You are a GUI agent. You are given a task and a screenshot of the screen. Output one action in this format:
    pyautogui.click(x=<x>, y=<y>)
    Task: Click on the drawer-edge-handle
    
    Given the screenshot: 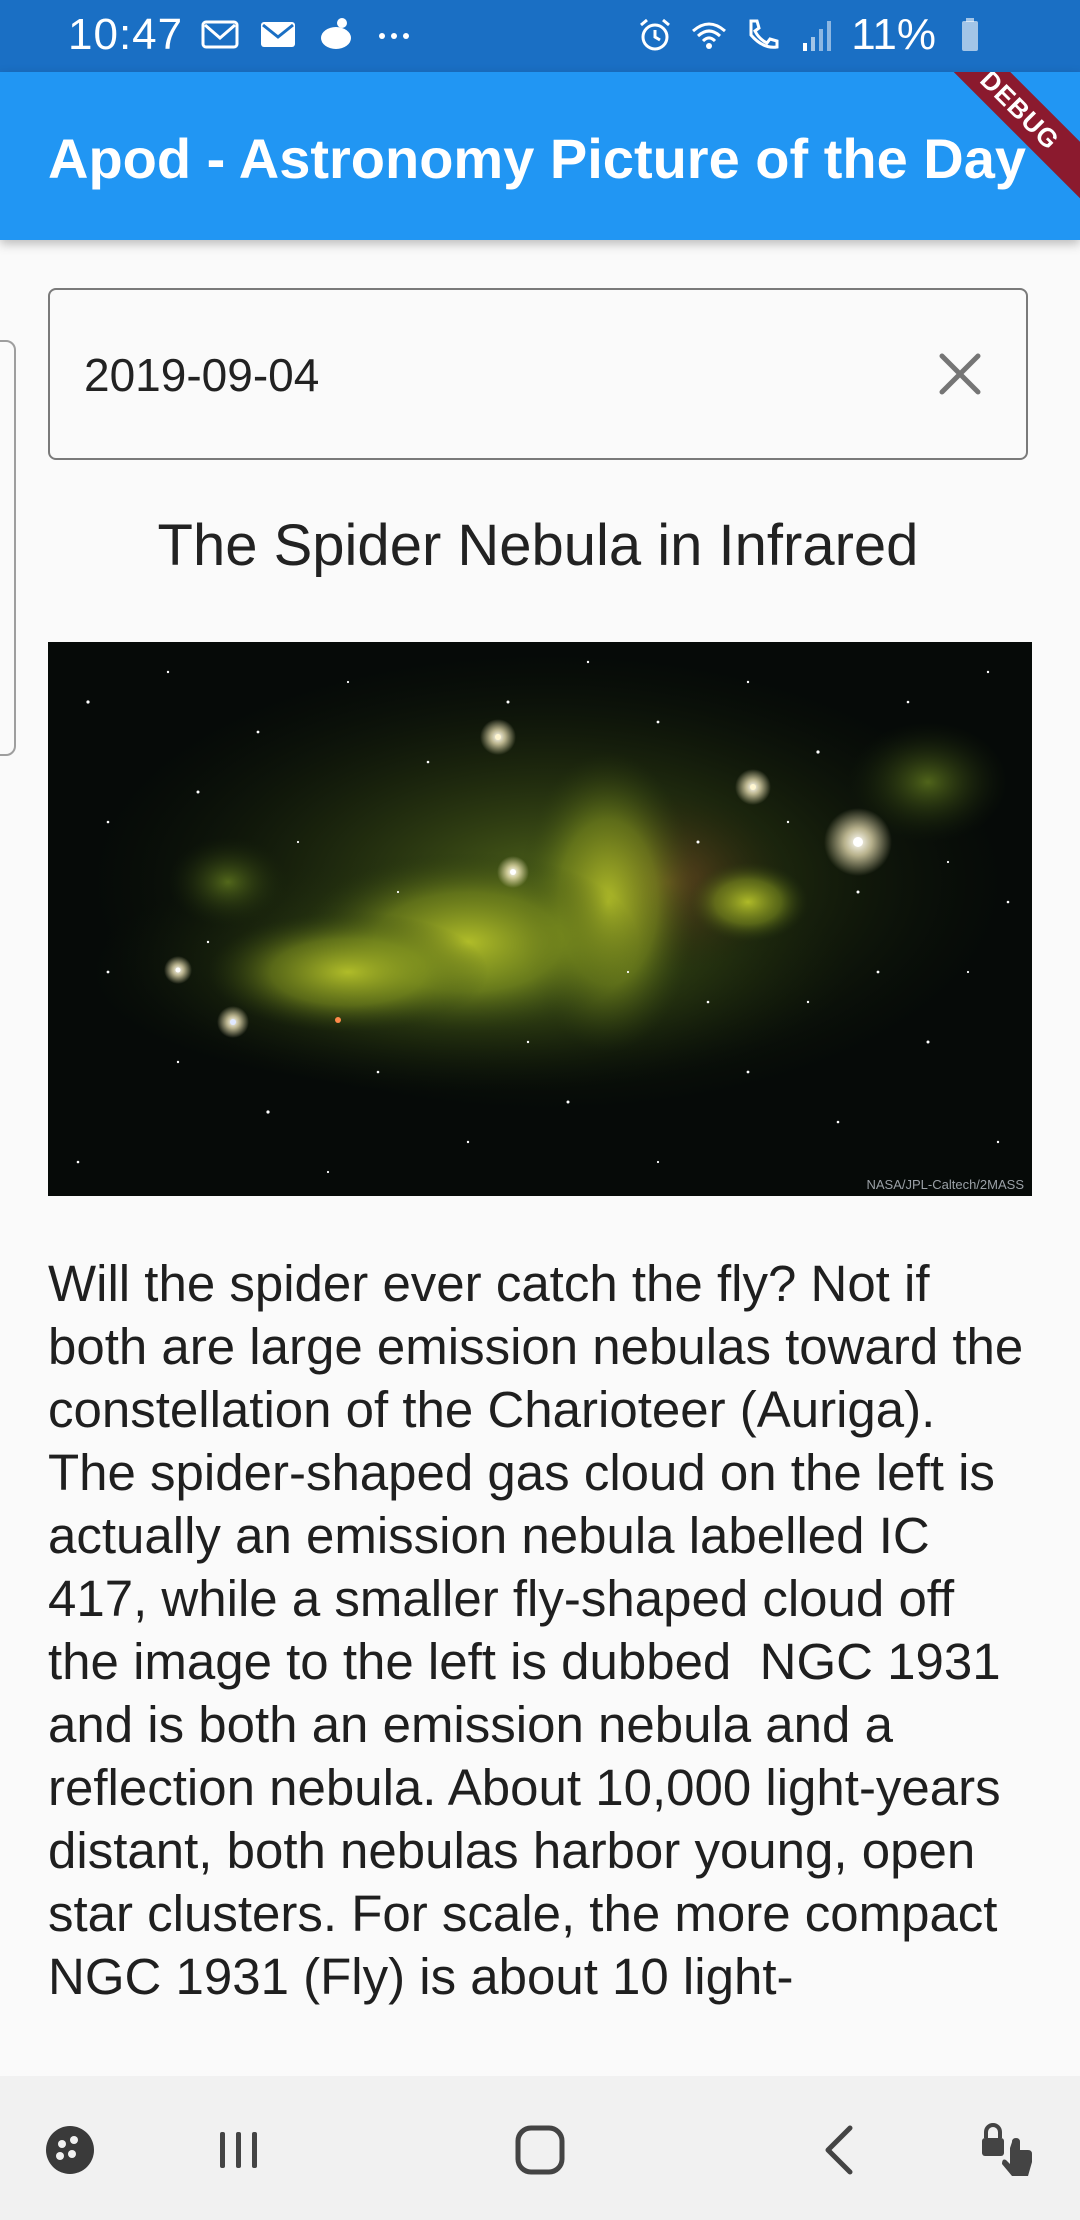 What is the action you would take?
    pyautogui.click(x=8, y=548)
    